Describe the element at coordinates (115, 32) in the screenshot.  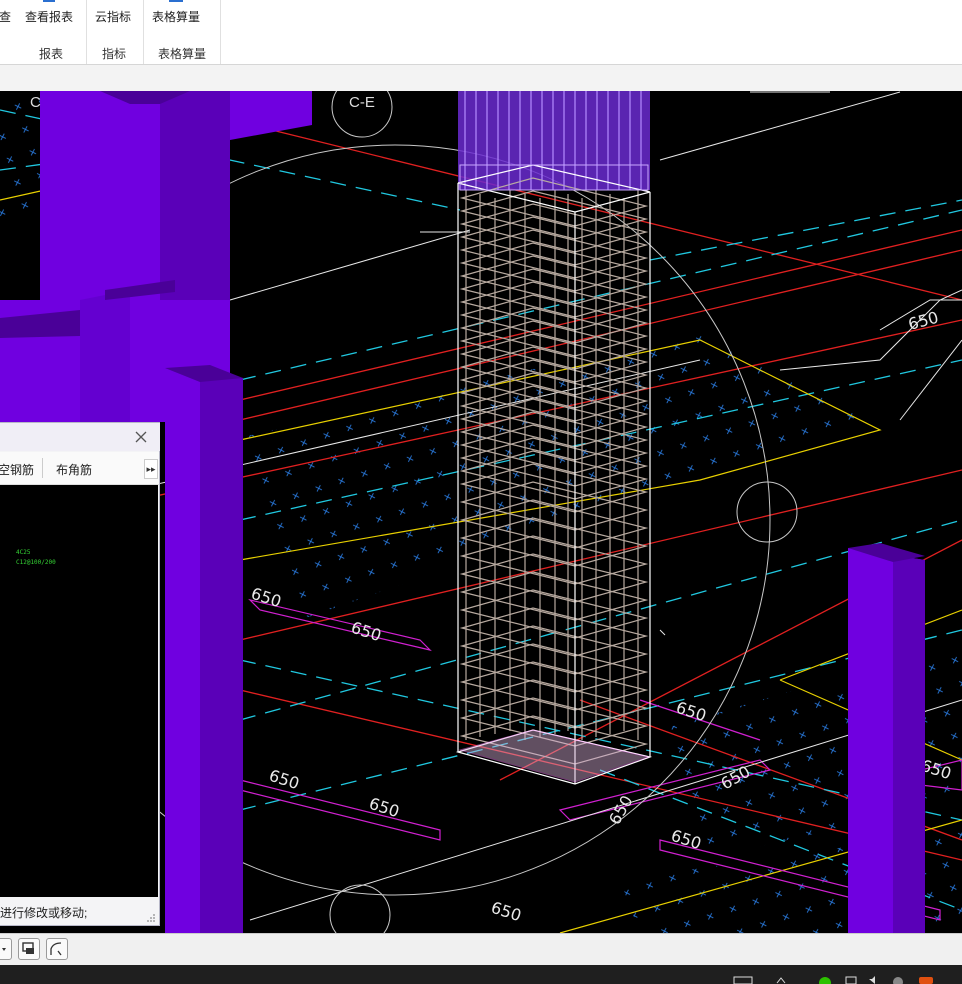
I see `ribbon-group-index: 云指标 指标` at that location.